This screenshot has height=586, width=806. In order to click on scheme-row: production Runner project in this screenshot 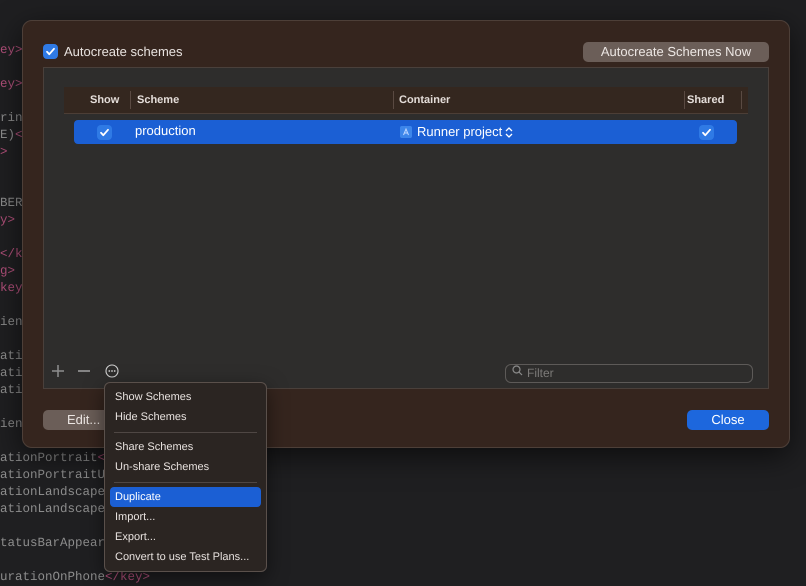, I will do `click(405, 132)`.